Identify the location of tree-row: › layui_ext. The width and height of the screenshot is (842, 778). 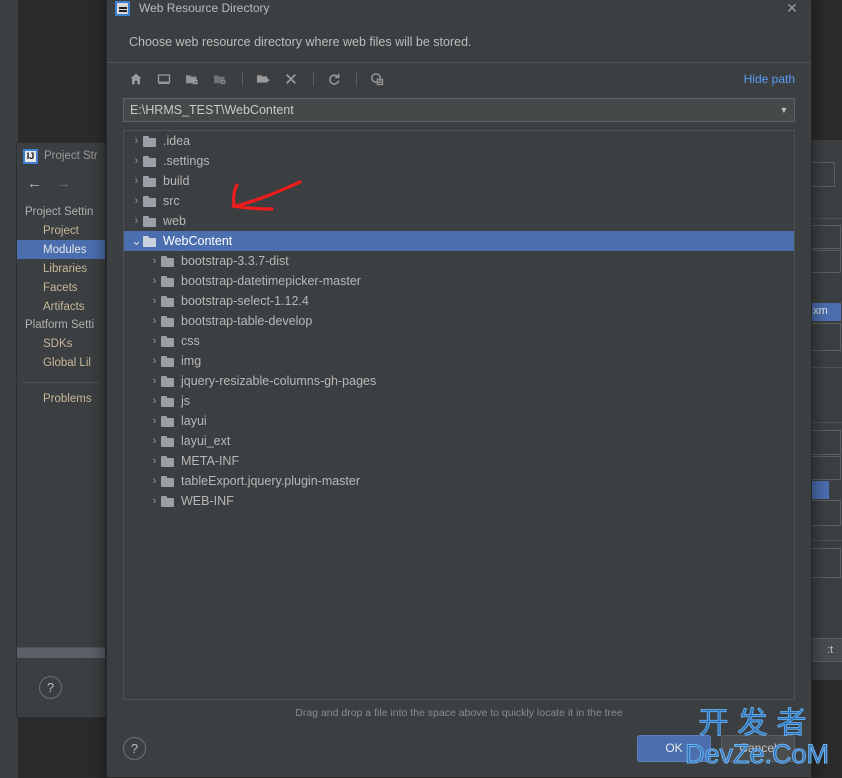
(459, 441).